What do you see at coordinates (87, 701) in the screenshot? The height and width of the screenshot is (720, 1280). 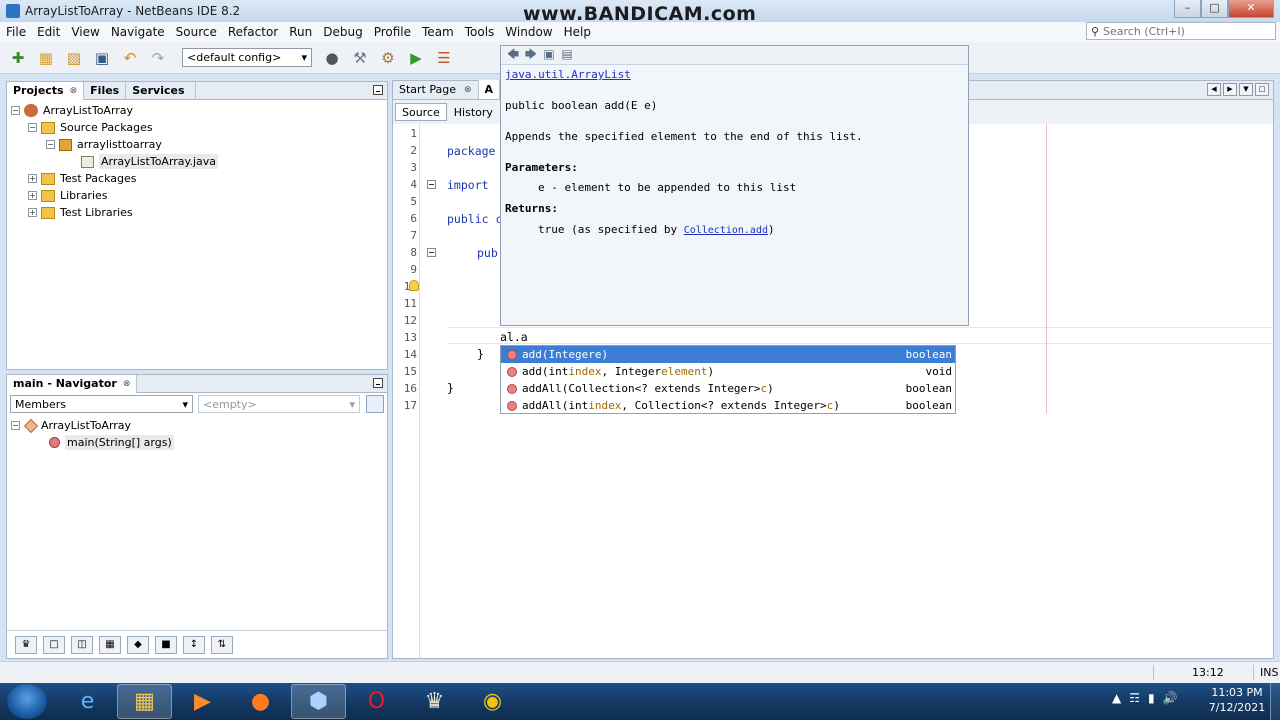 I see `internet-explorer-icon: e` at bounding box center [87, 701].